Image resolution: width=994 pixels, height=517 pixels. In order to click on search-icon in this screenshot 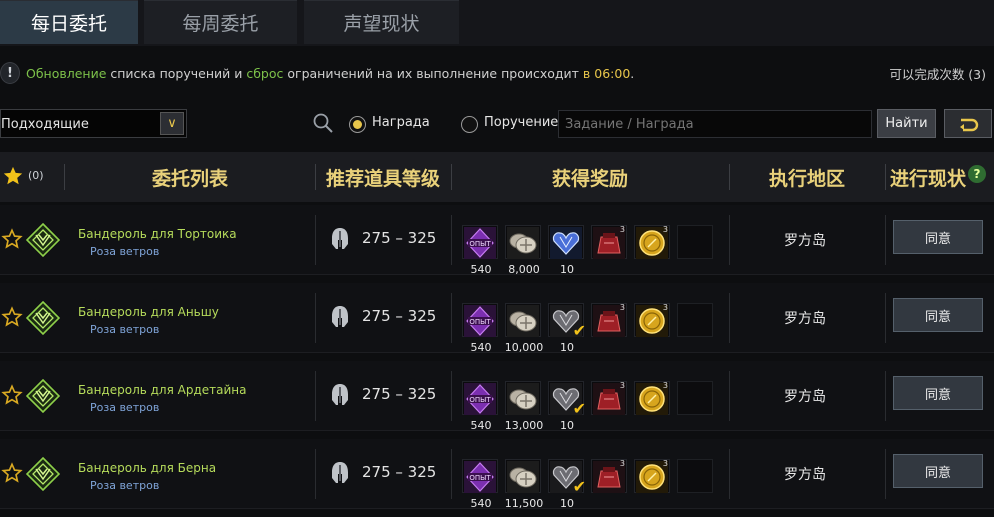, I will do `click(323, 123)`.